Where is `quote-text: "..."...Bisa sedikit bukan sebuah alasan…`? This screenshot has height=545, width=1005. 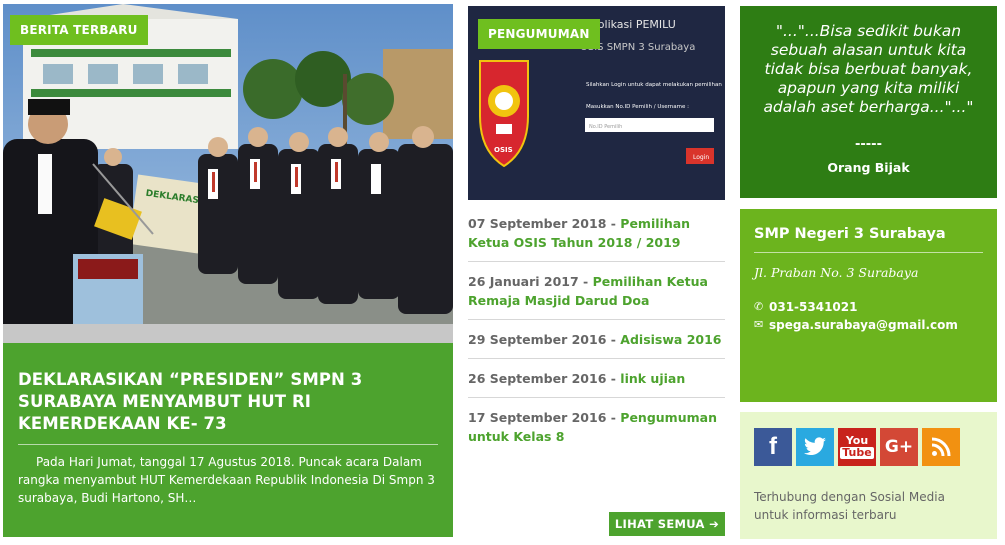 quote-text: "..."...Bisa sedikit bukan sebuah alasan… is located at coordinates (868, 69).